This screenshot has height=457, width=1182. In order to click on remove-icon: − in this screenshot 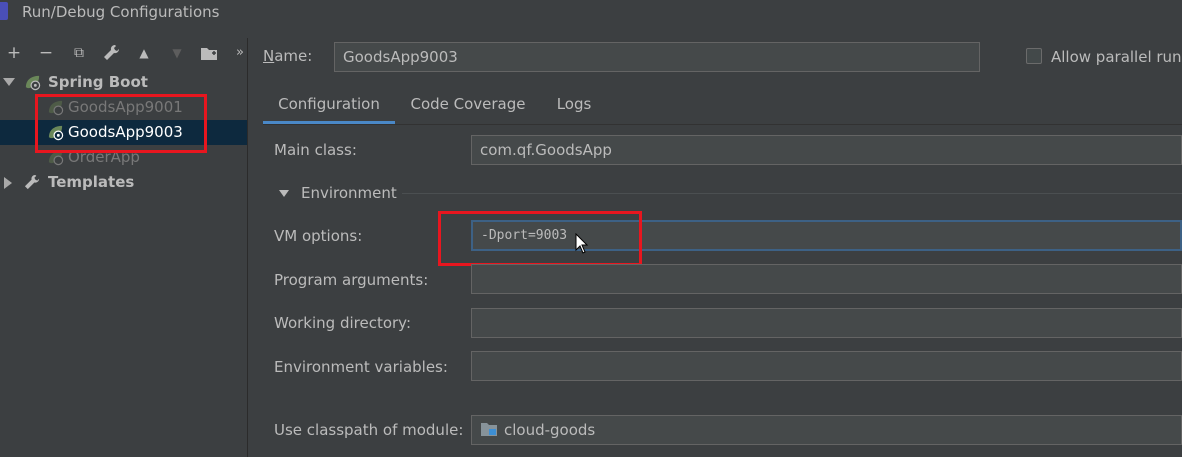, I will do `click(46, 53)`.